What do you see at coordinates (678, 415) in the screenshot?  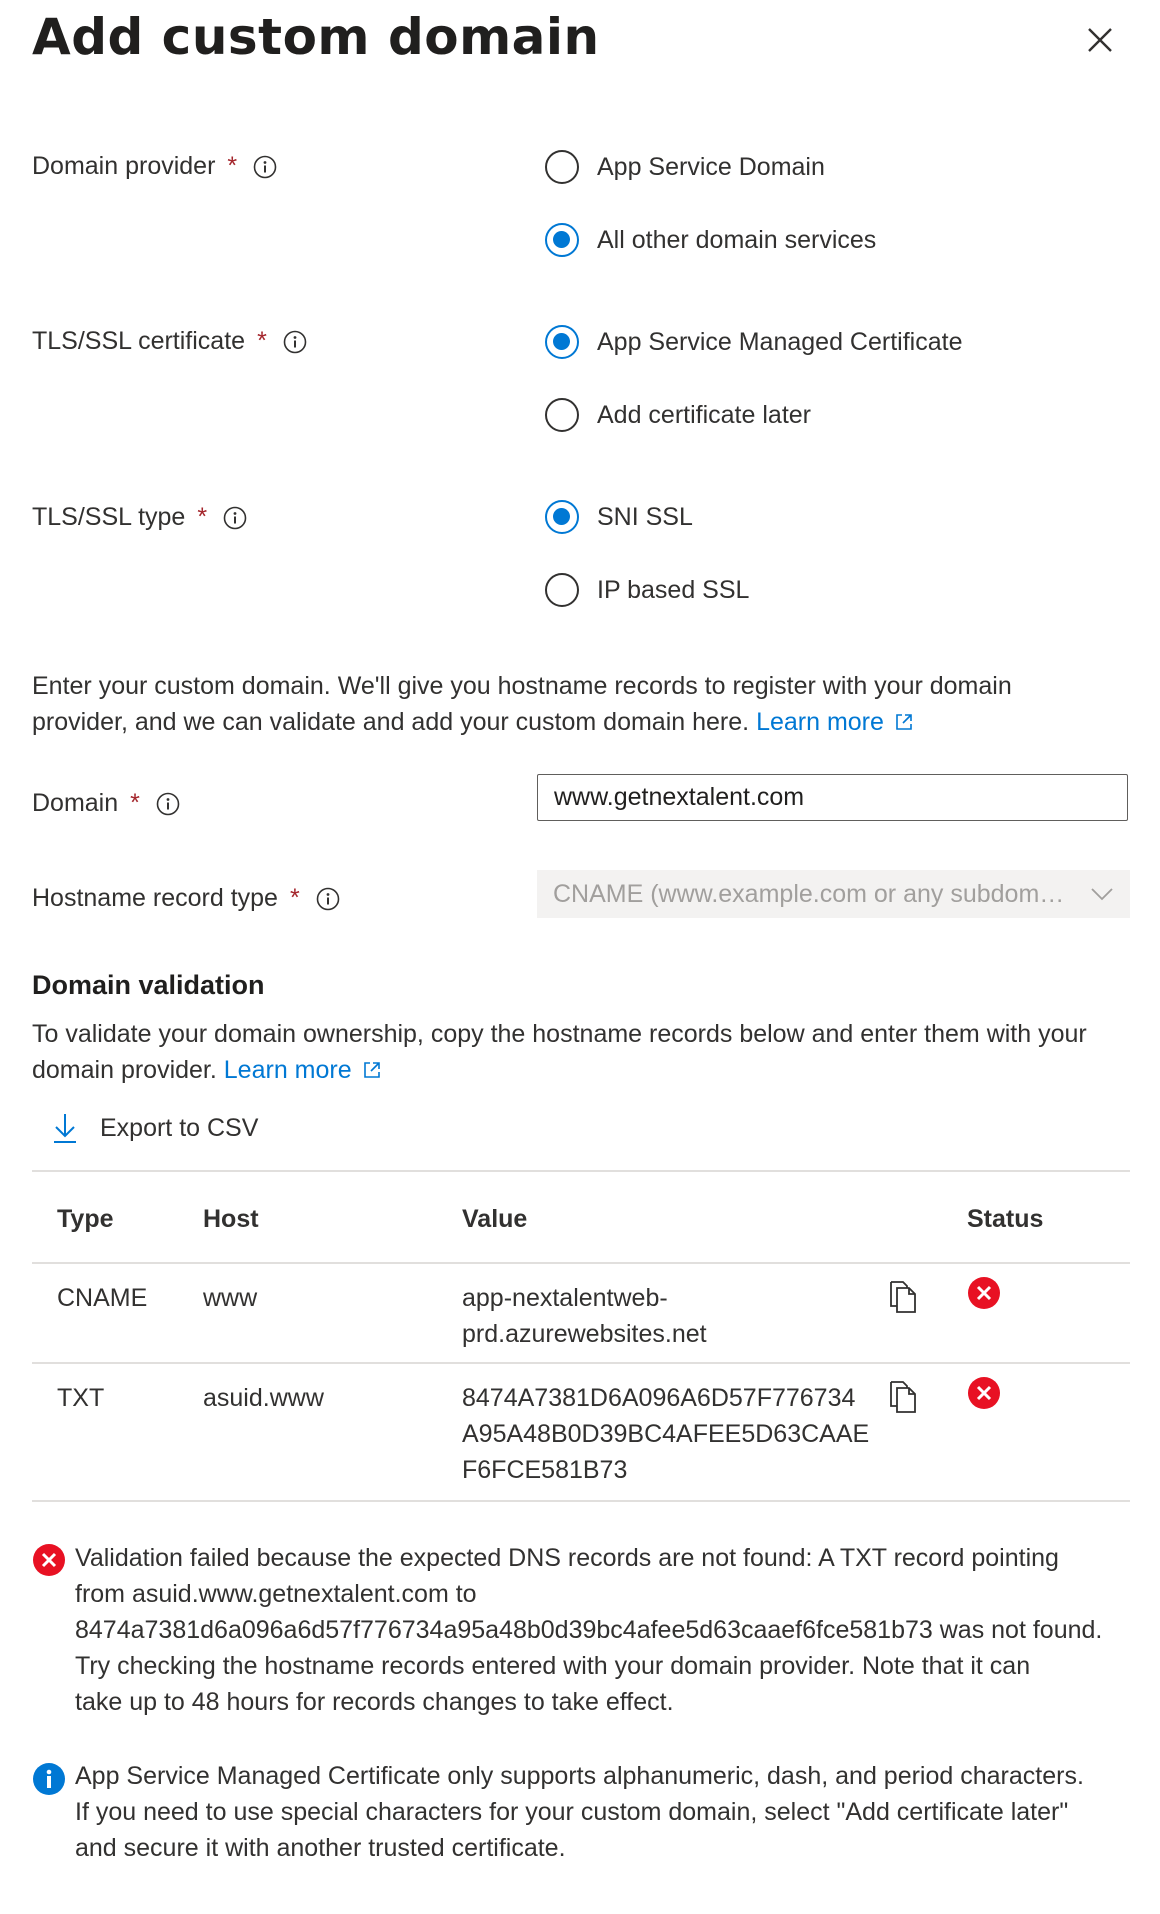 I see `radio-add-certificate-later: Add certificate later` at bounding box center [678, 415].